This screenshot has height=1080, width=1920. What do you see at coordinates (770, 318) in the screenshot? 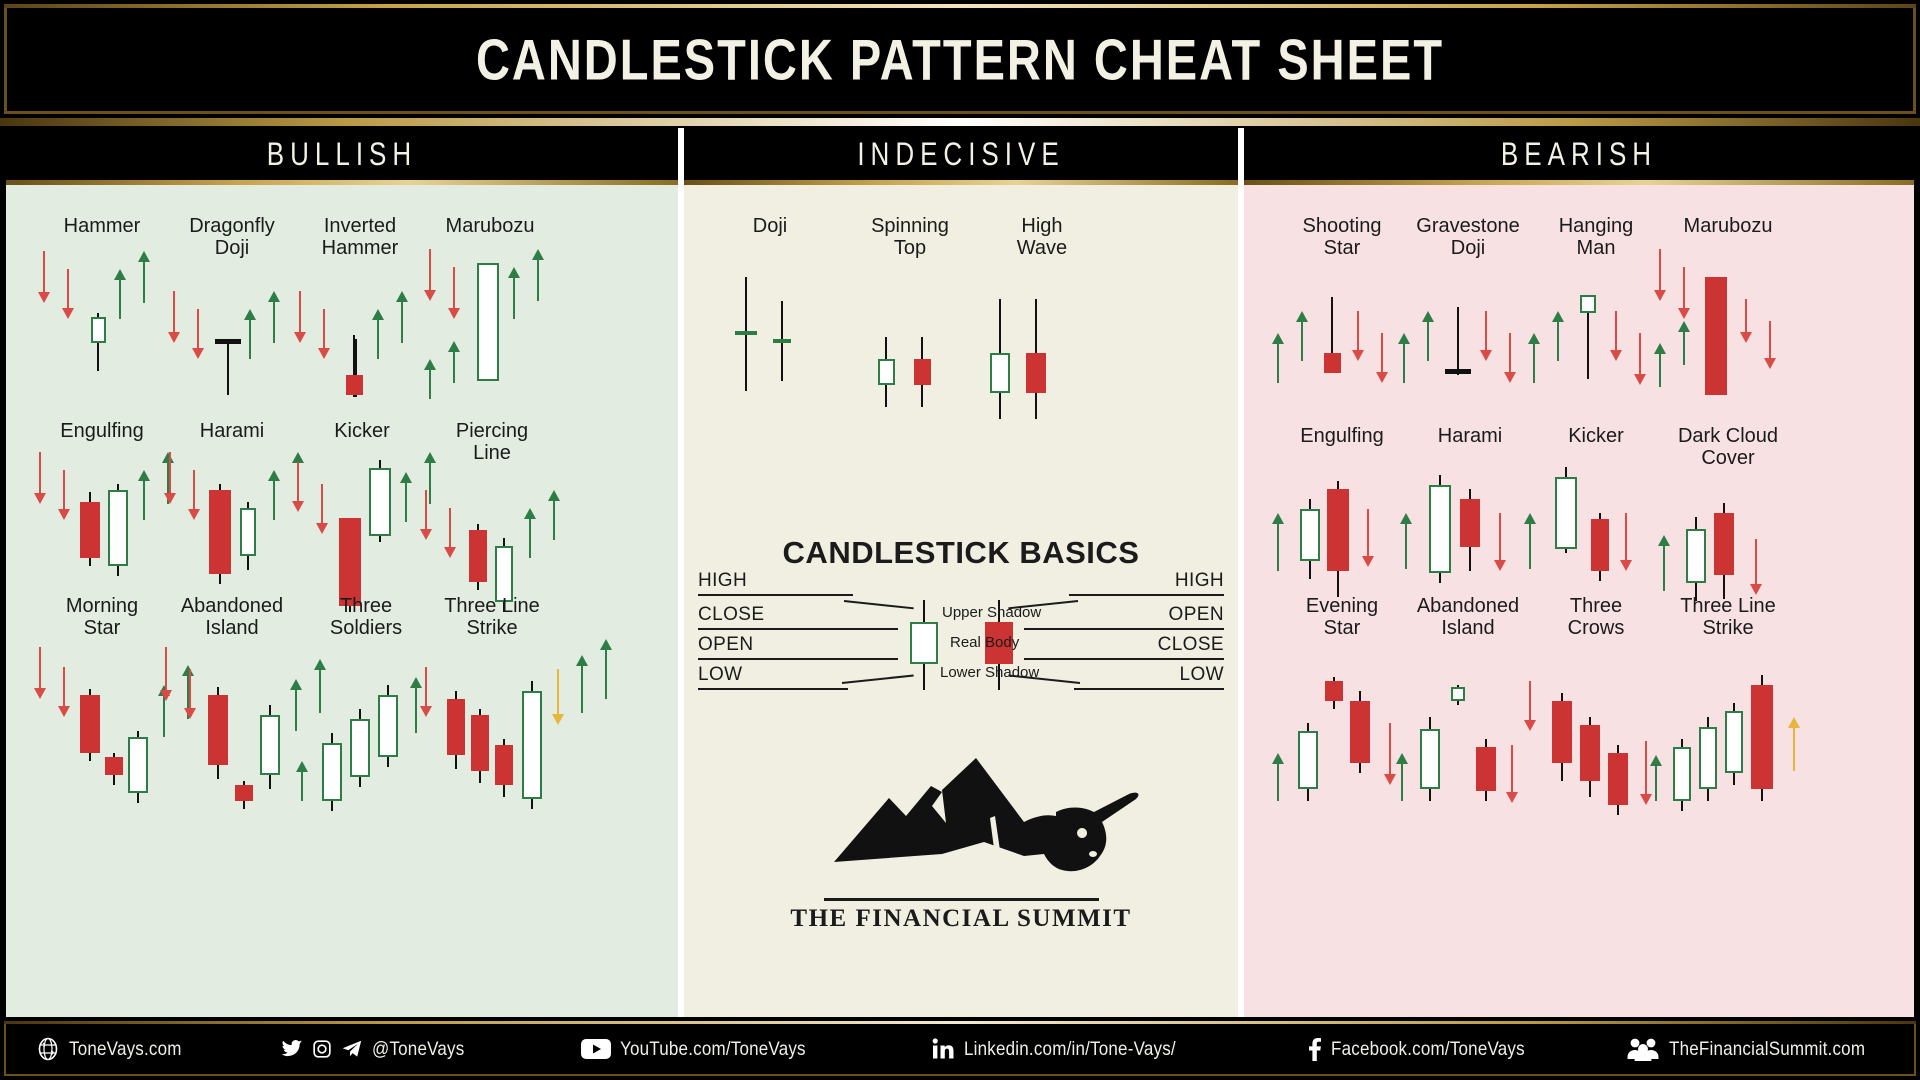
I see `pattern-indecisive-doji-figure` at bounding box center [770, 318].